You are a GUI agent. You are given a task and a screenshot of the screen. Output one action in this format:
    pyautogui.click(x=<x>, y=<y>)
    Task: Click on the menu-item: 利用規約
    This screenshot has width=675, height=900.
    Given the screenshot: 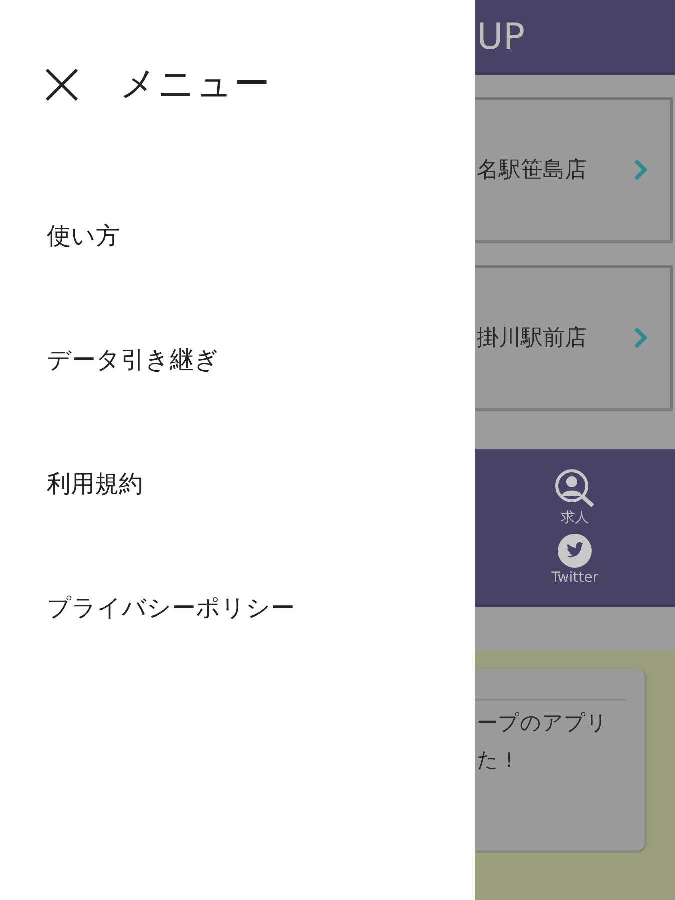 What is the action you would take?
    pyautogui.click(x=259, y=484)
    